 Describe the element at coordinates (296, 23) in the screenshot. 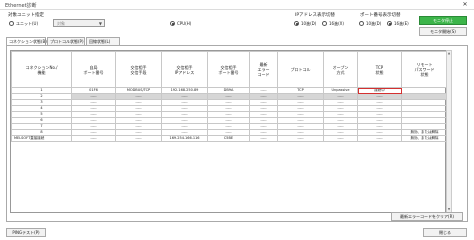

I see `ip-dec-radio` at that location.